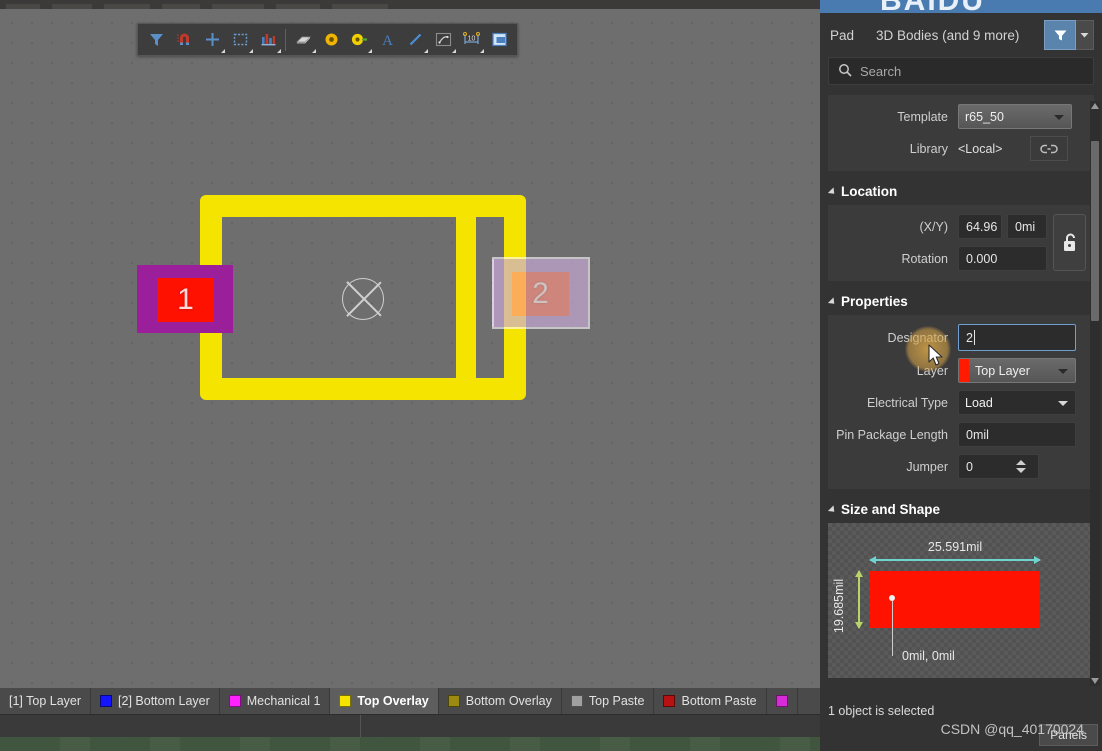 The width and height of the screenshot is (1102, 751). I want to click on pad-origin-leader, so click(892, 628).